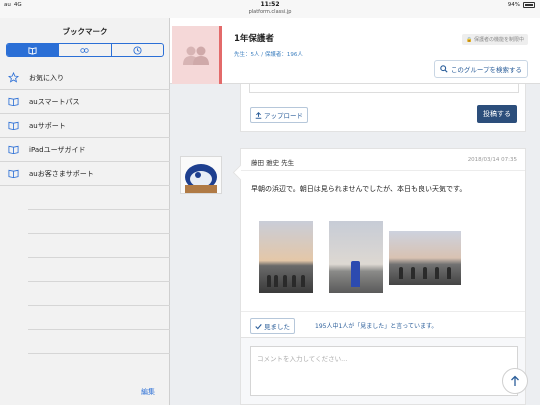 Image resolution: width=540 pixels, height=405 pixels. What do you see at coordinates (498, 40) in the screenshot?
I see `restriction-label: 保護者の機能を制限中` at bounding box center [498, 40].